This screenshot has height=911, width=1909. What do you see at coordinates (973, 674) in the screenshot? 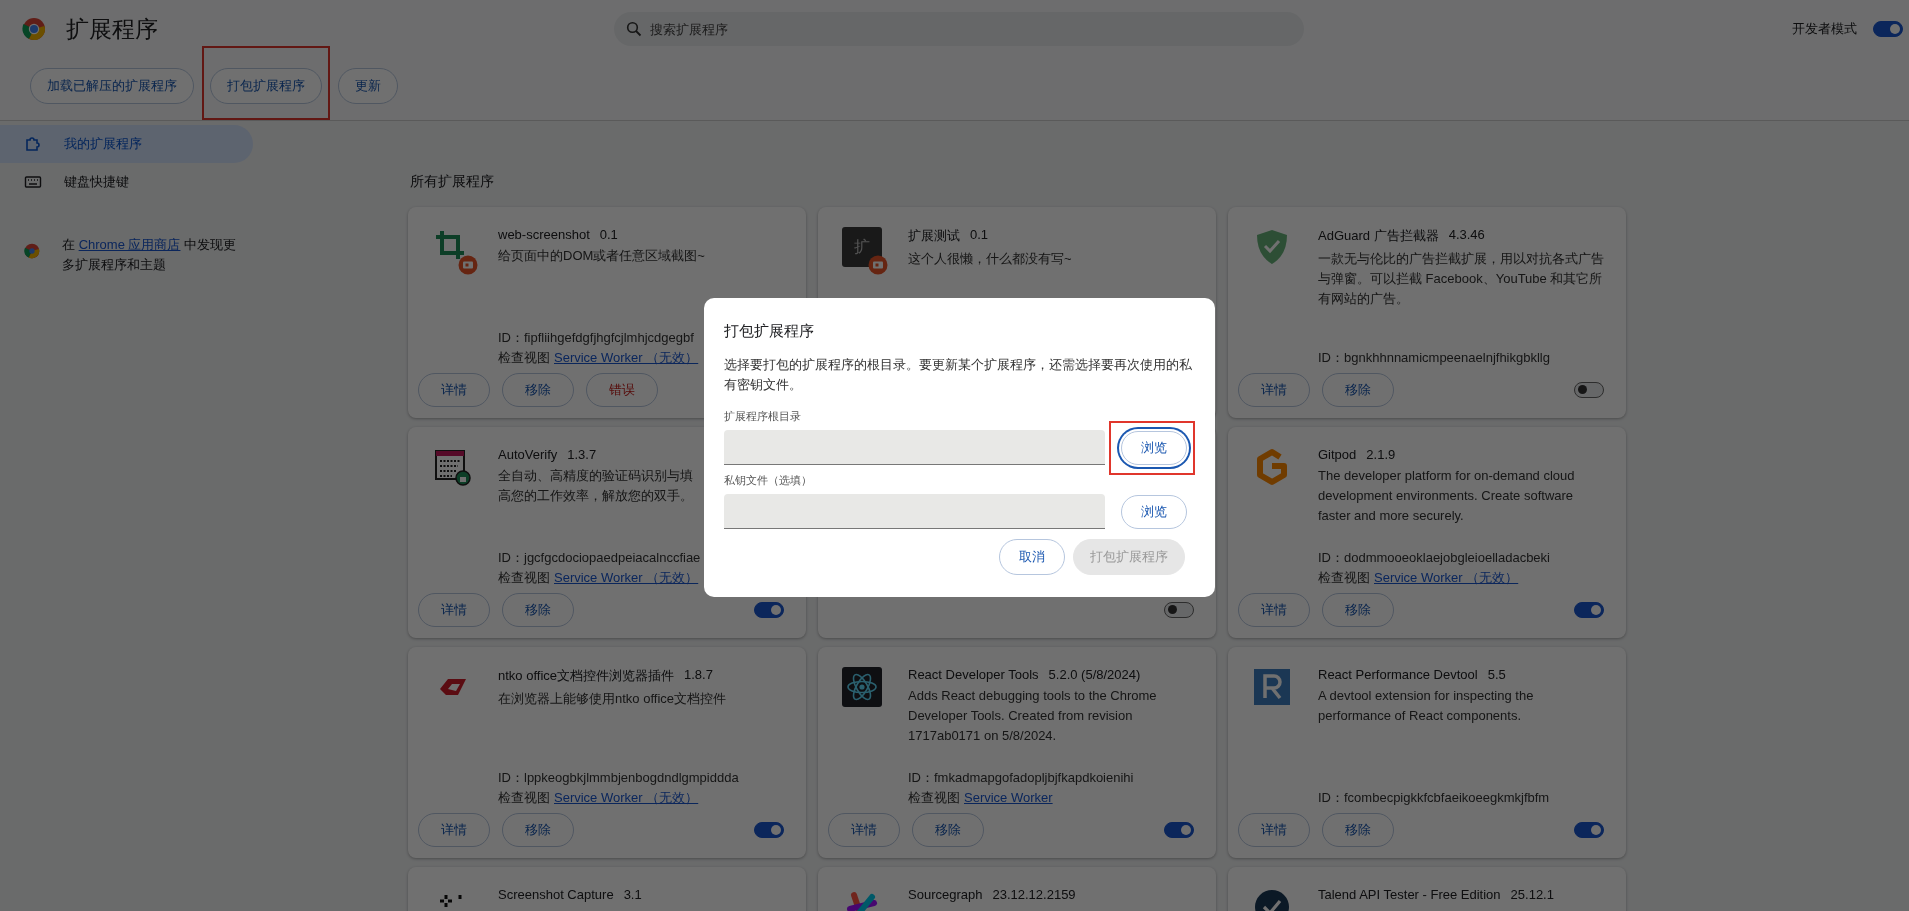
I see `extension-name: React Developer Tools` at bounding box center [973, 674].